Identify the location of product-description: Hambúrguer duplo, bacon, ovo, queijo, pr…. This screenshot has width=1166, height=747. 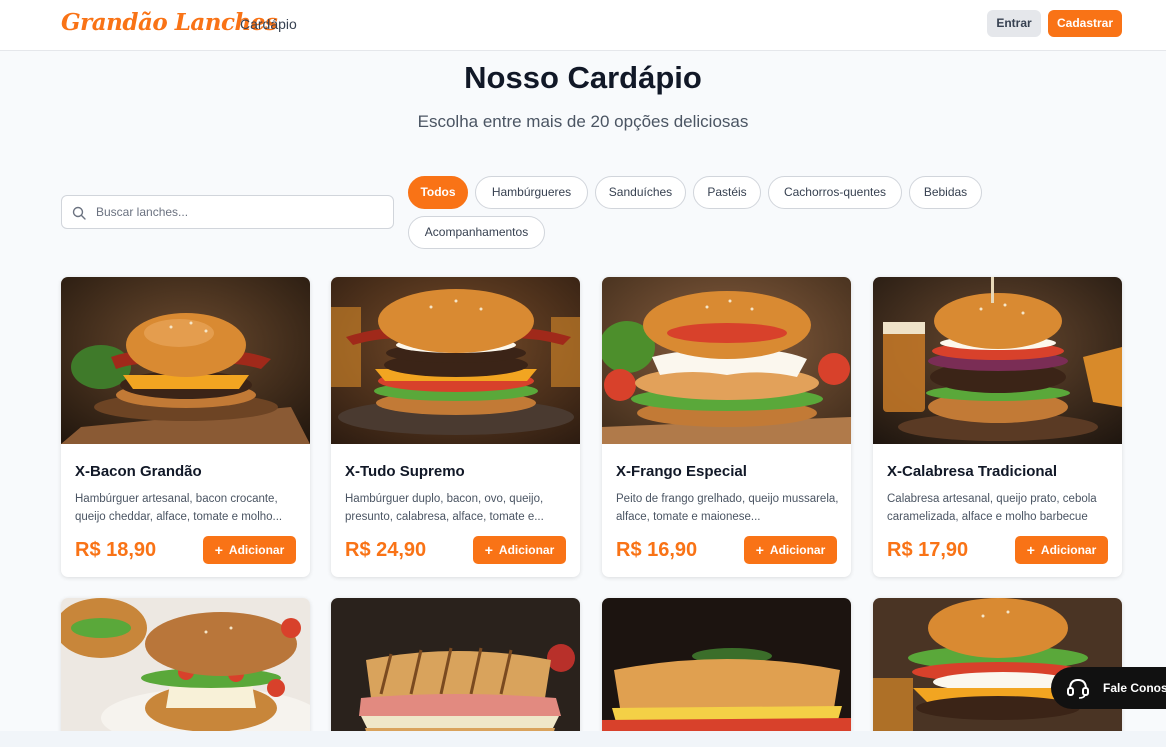
(444, 508).